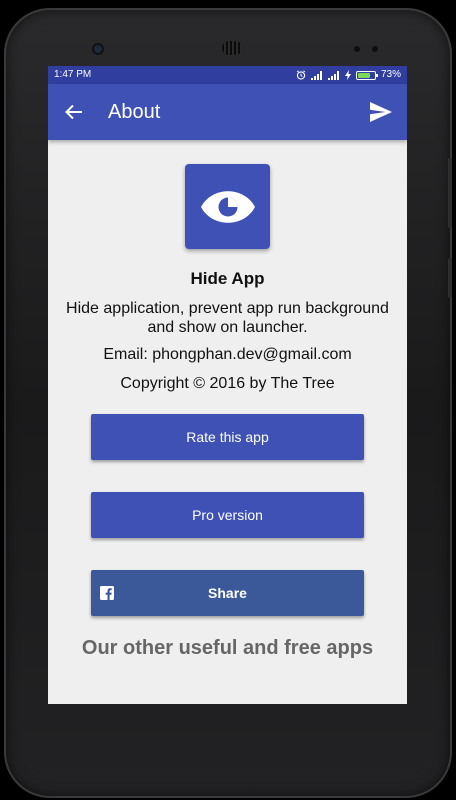  I want to click on send-icon, so click(381, 112).